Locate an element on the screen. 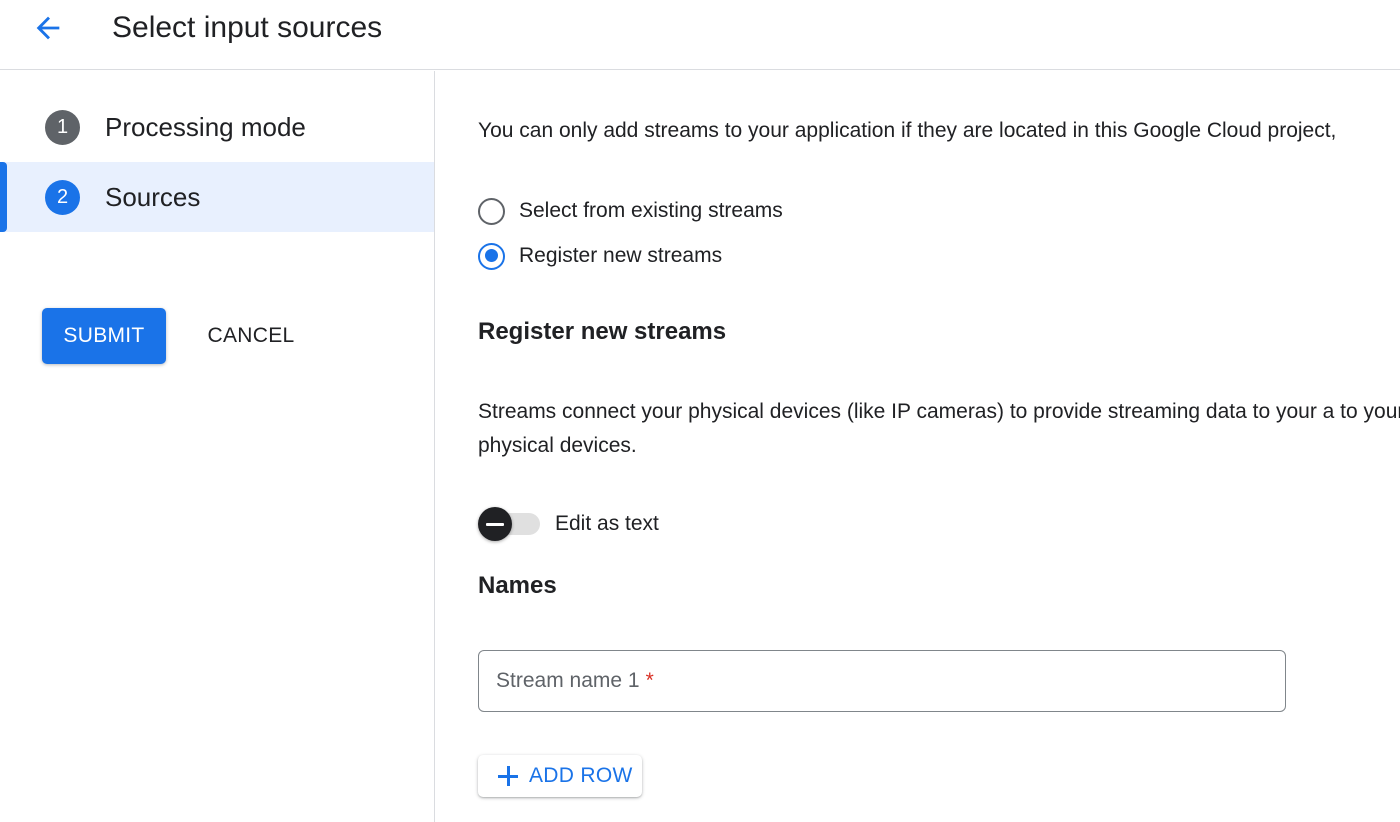 This screenshot has height=822, width=1400. add-row-button: ADD ROW is located at coordinates (560, 776).